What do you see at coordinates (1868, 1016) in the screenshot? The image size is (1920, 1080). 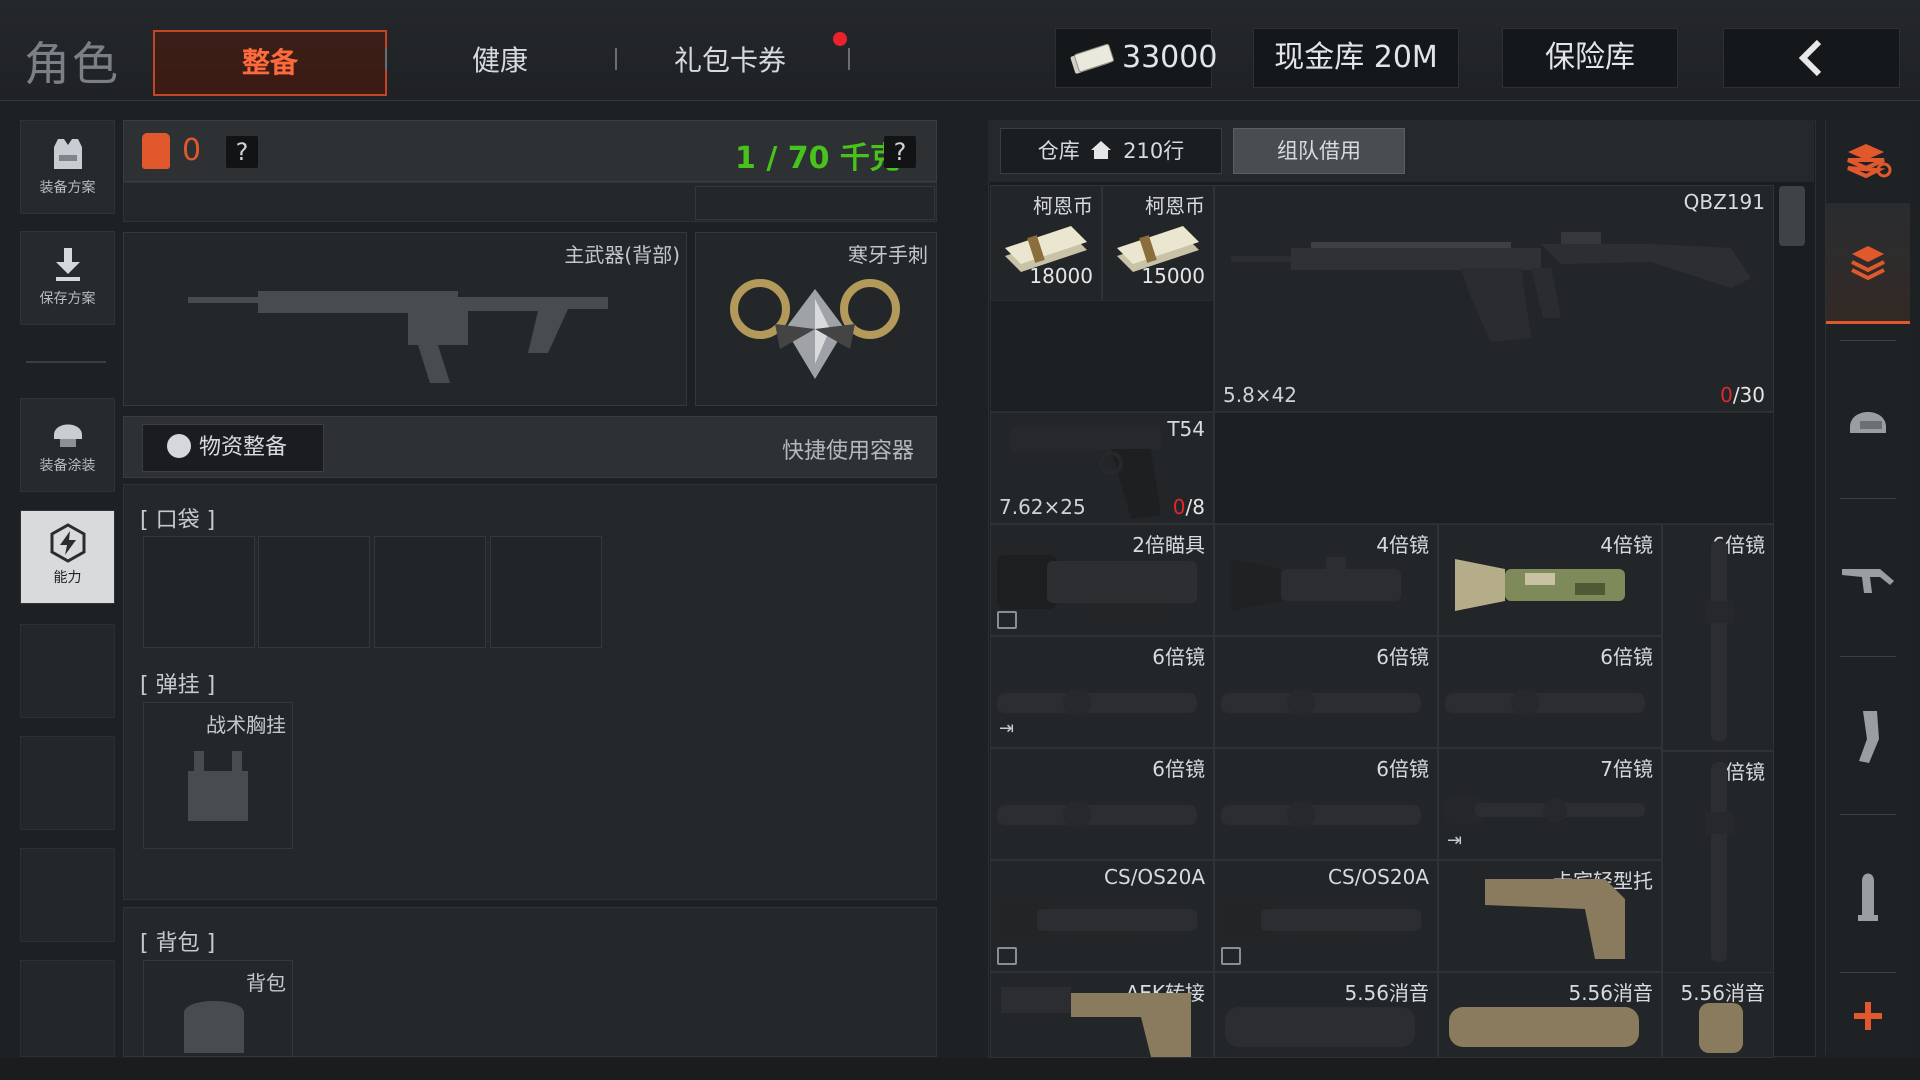 I see `add-category-button` at bounding box center [1868, 1016].